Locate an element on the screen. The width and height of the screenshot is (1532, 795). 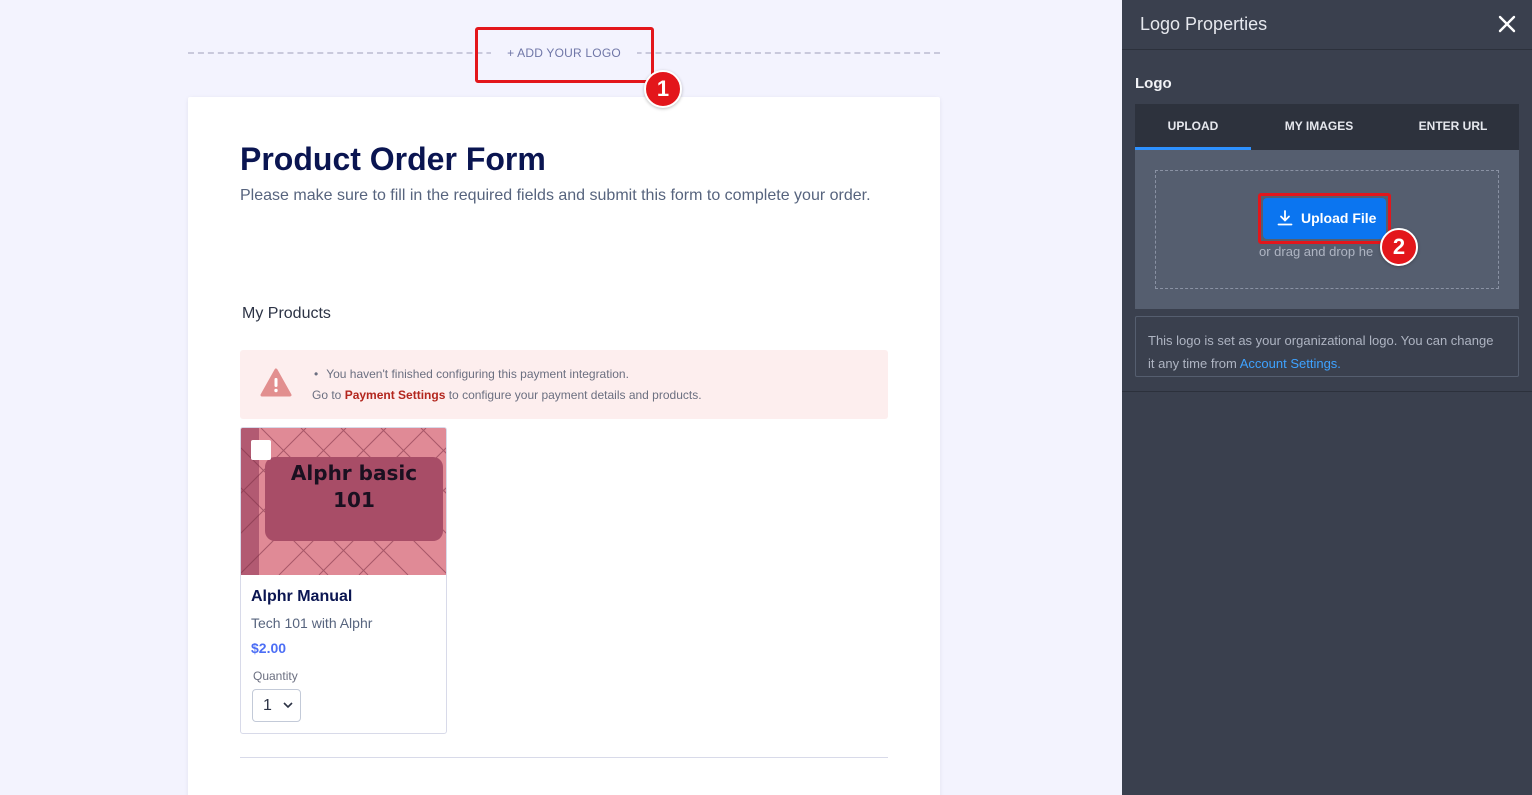
quantity-value: 1 is located at coordinates (267, 705).